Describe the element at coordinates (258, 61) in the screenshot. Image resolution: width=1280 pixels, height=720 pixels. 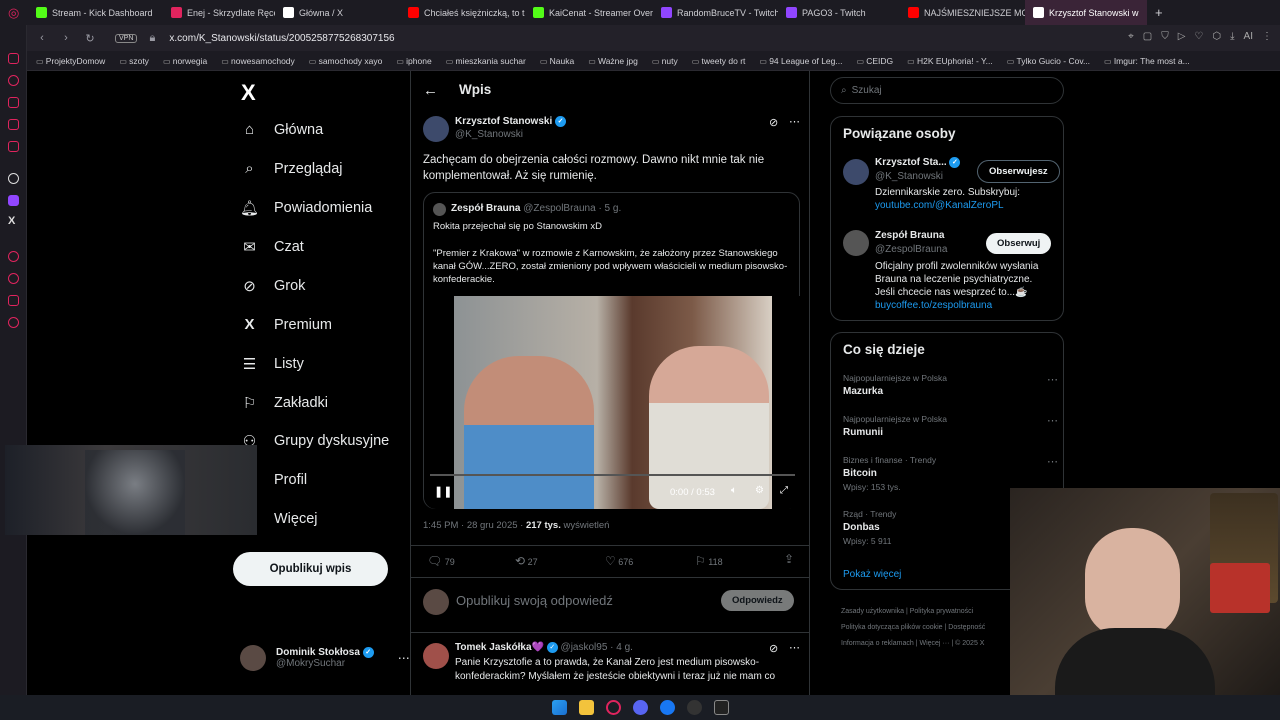
I see `bookmark-item: nowesamochody` at that location.